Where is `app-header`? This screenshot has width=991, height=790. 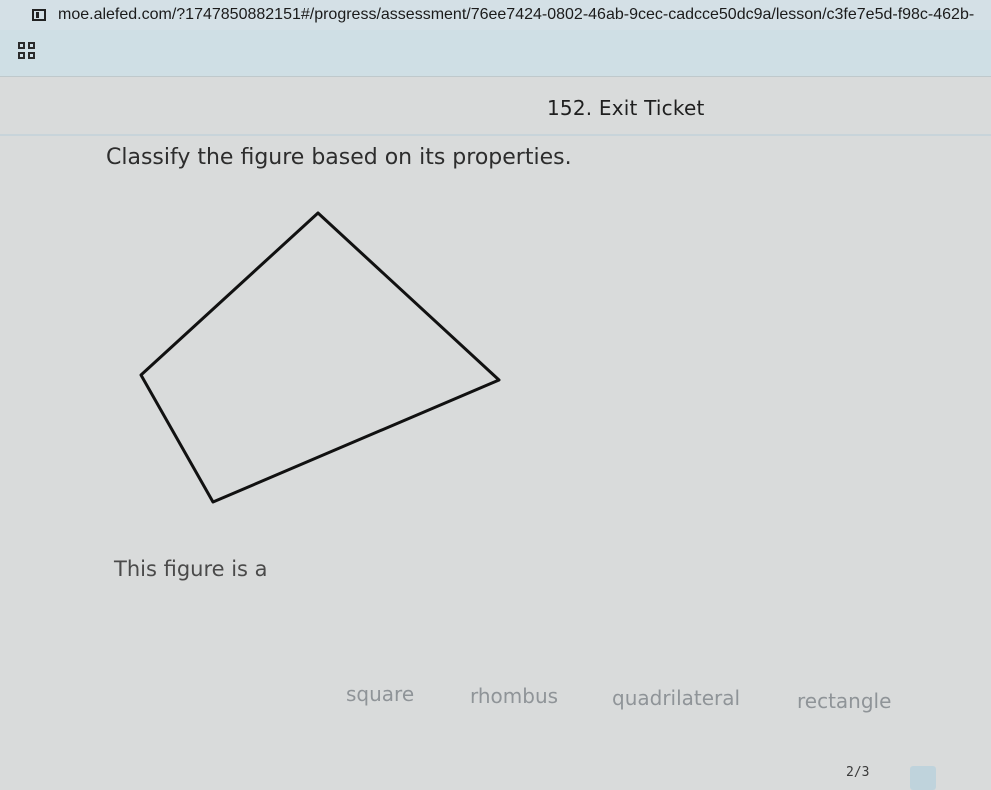 app-header is located at coordinates (495, 53).